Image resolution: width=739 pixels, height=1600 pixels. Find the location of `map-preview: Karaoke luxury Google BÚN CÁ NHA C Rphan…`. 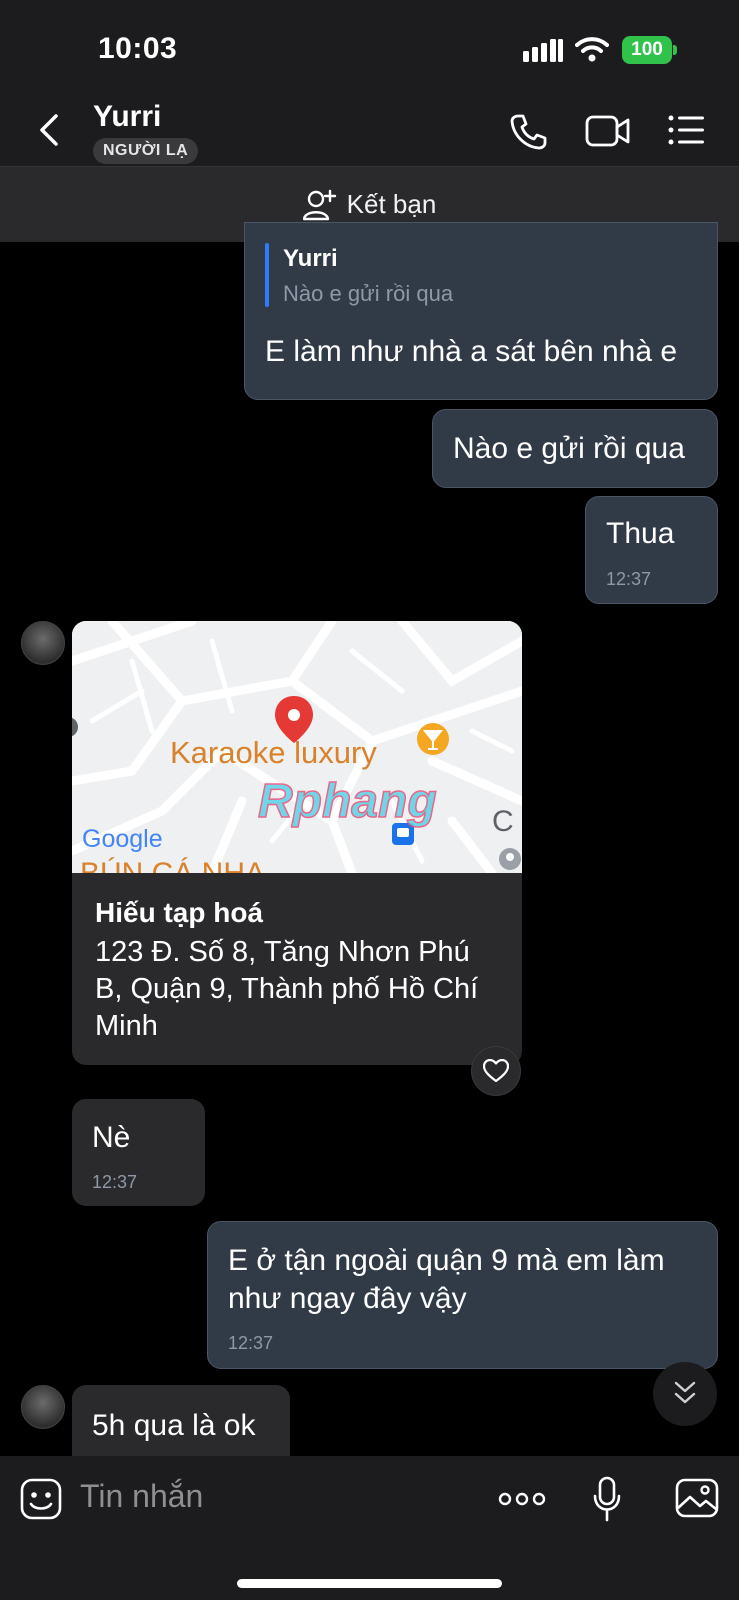

map-preview: Karaoke luxury Google BÚN CÁ NHA C Rphan… is located at coordinates (297, 755).